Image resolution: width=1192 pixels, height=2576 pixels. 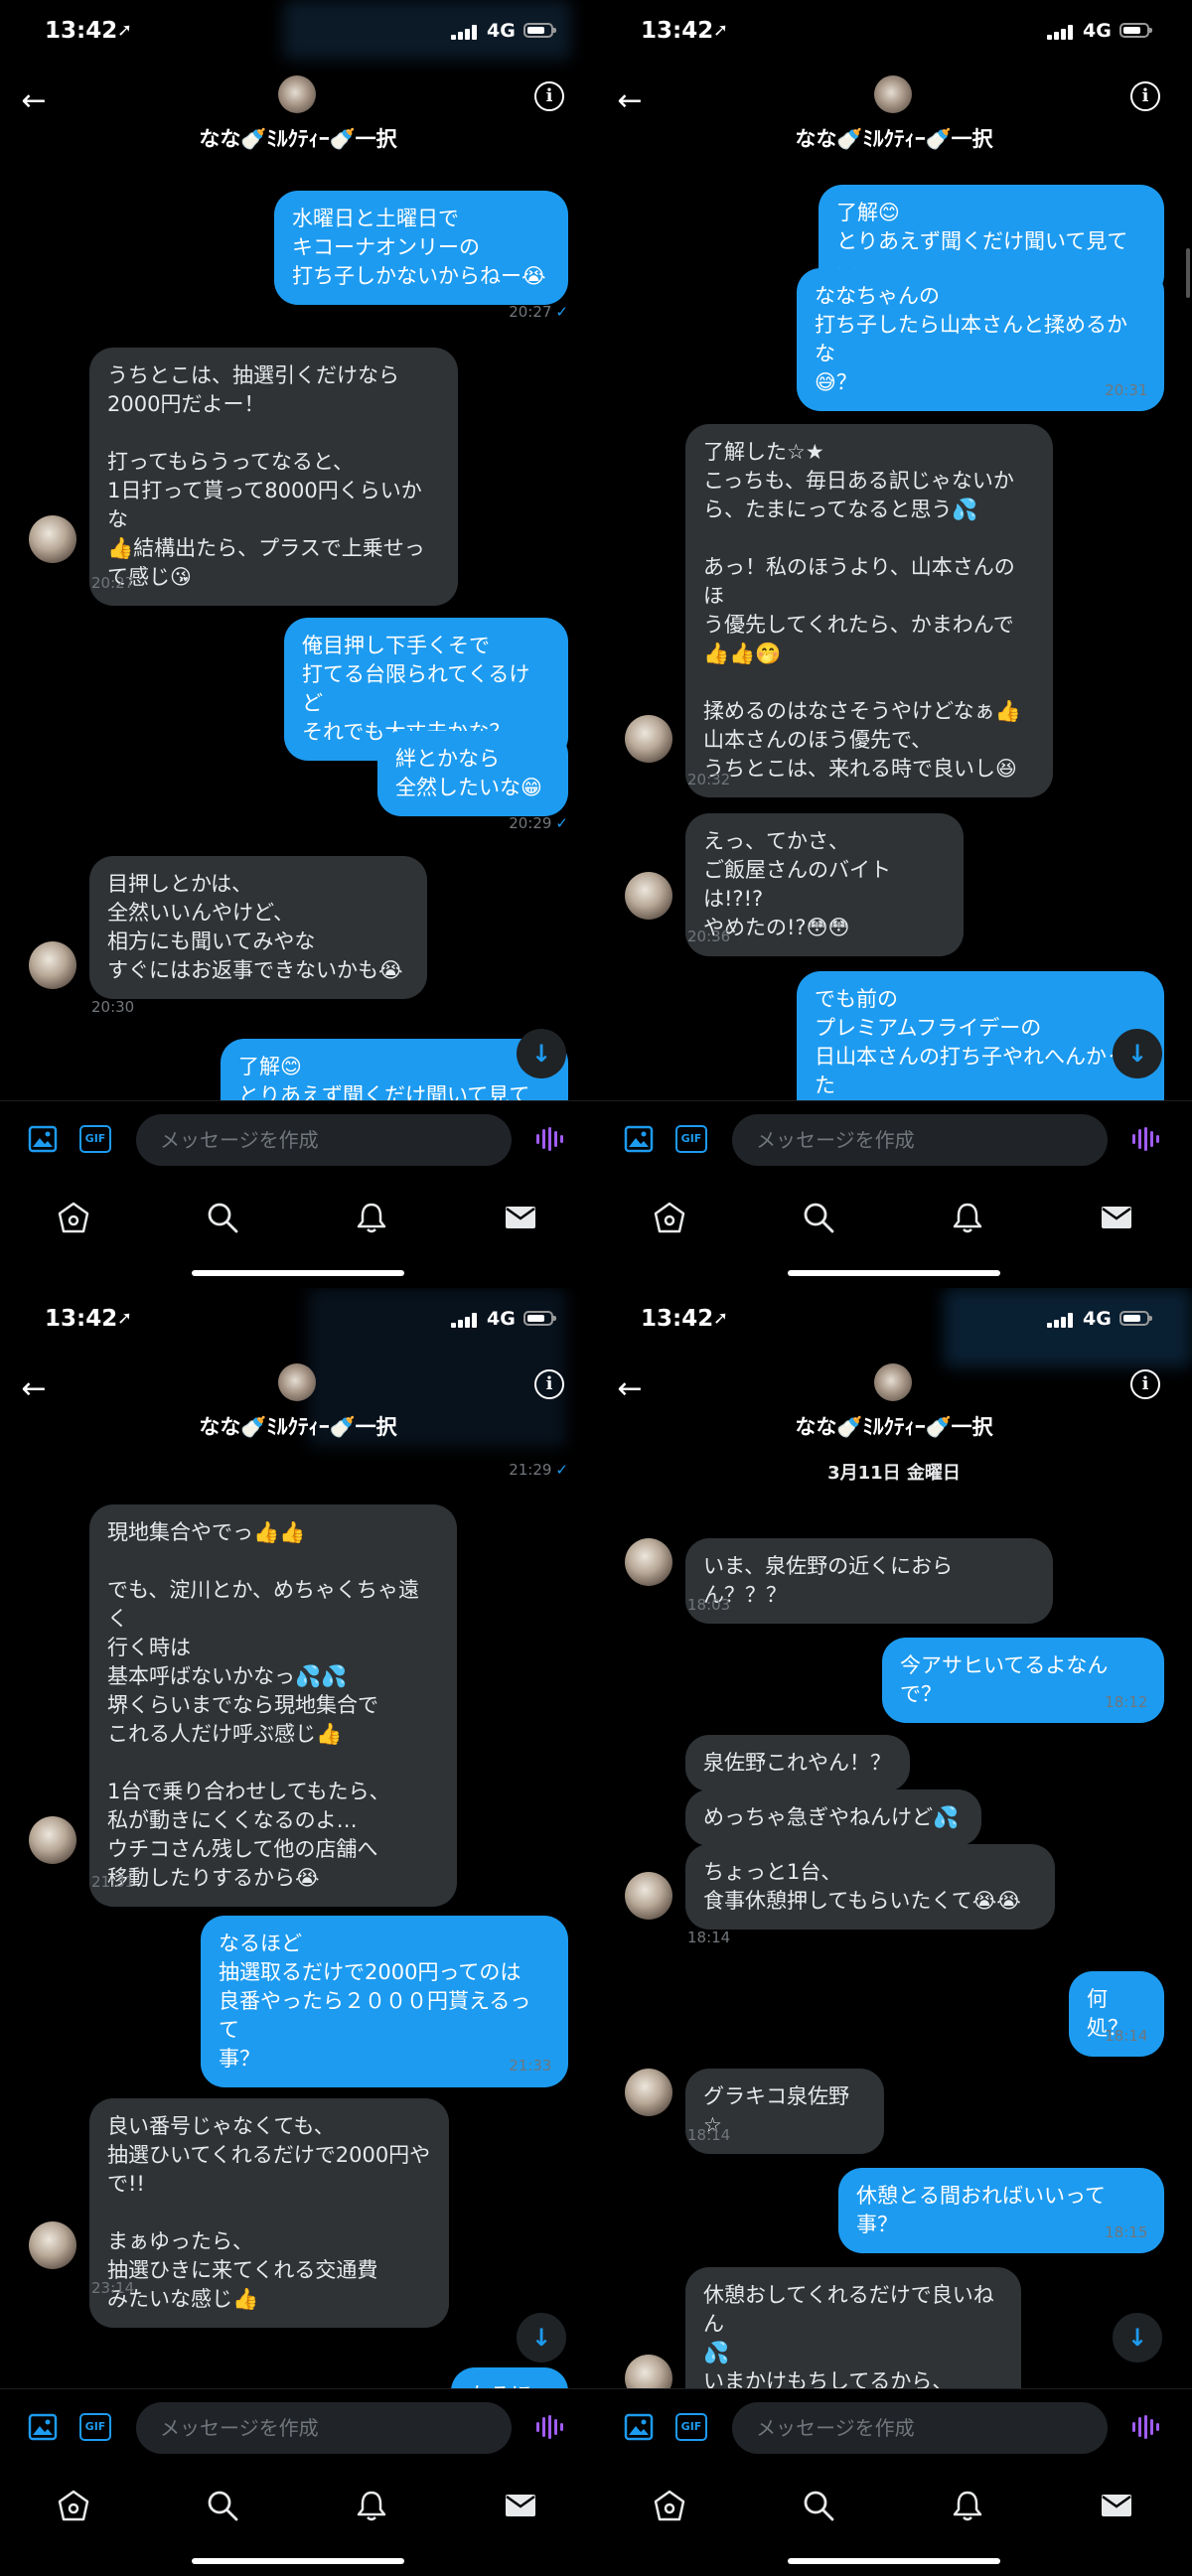 I want to click on message-bubble: でも前の プレミアムフライデーの 日山本さんの打ち子やれへんかった 時, so click(x=980, y=1035).